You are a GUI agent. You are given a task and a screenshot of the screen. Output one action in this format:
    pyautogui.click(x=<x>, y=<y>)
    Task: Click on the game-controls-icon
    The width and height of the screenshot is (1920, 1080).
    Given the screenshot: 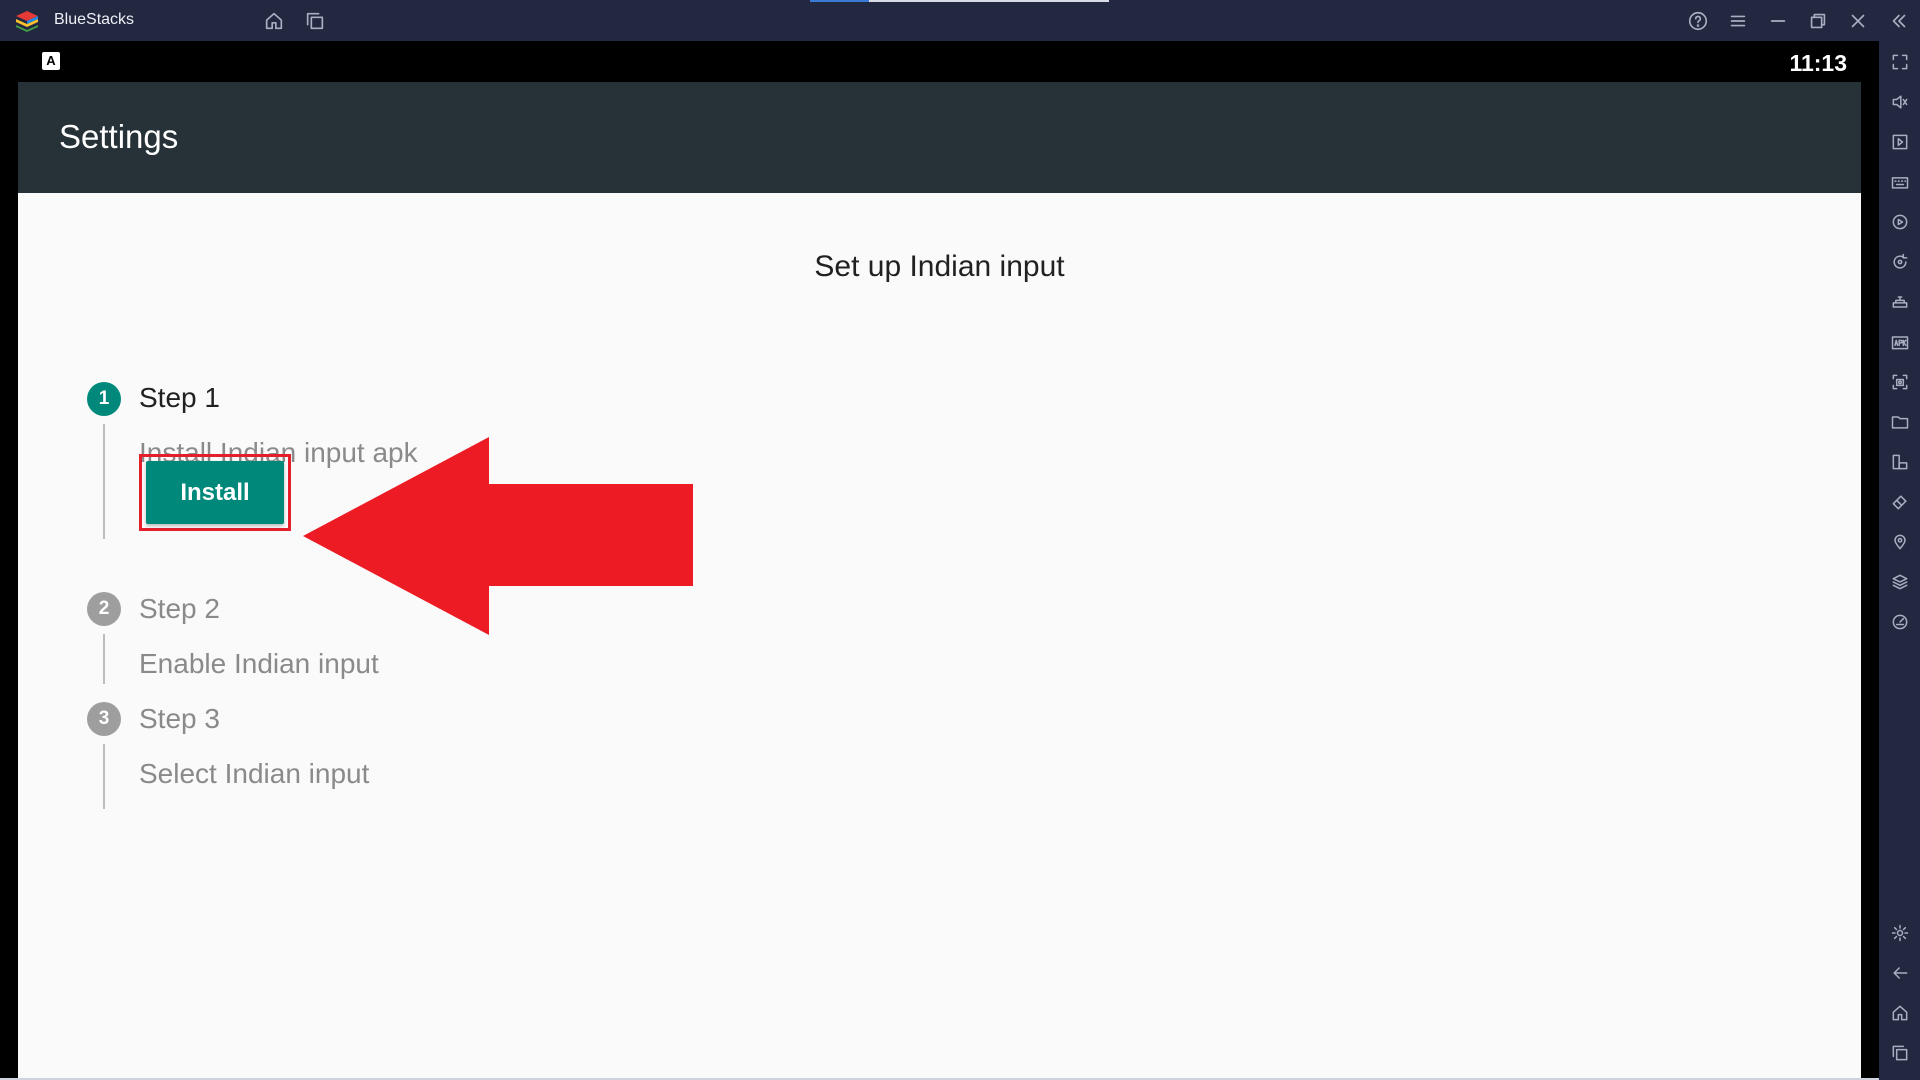 What is the action you would take?
    pyautogui.click(x=1900, y=302)
    